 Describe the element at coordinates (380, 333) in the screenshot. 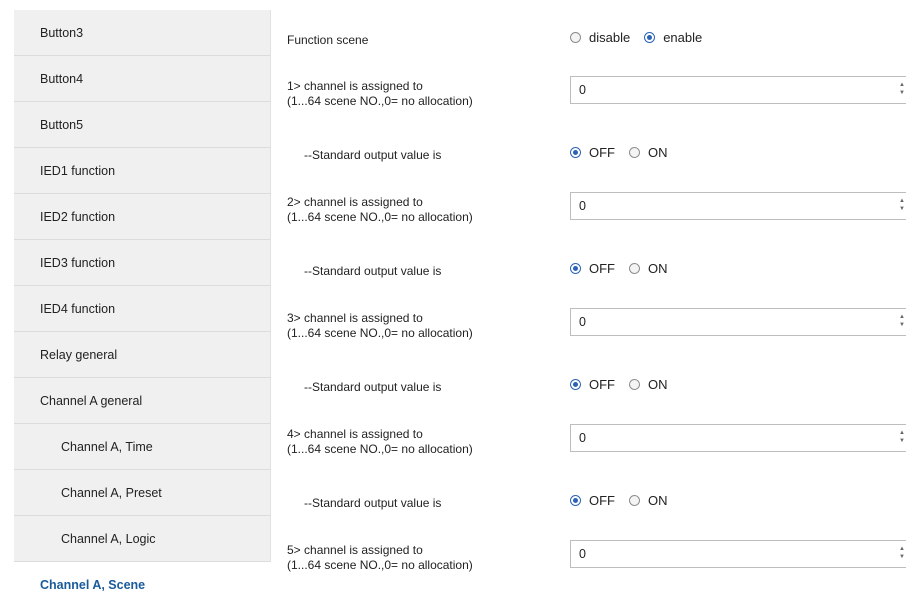

I see `channel-3-assign-hint: (1...64 scene NO.,0= no allocation)` at that location.